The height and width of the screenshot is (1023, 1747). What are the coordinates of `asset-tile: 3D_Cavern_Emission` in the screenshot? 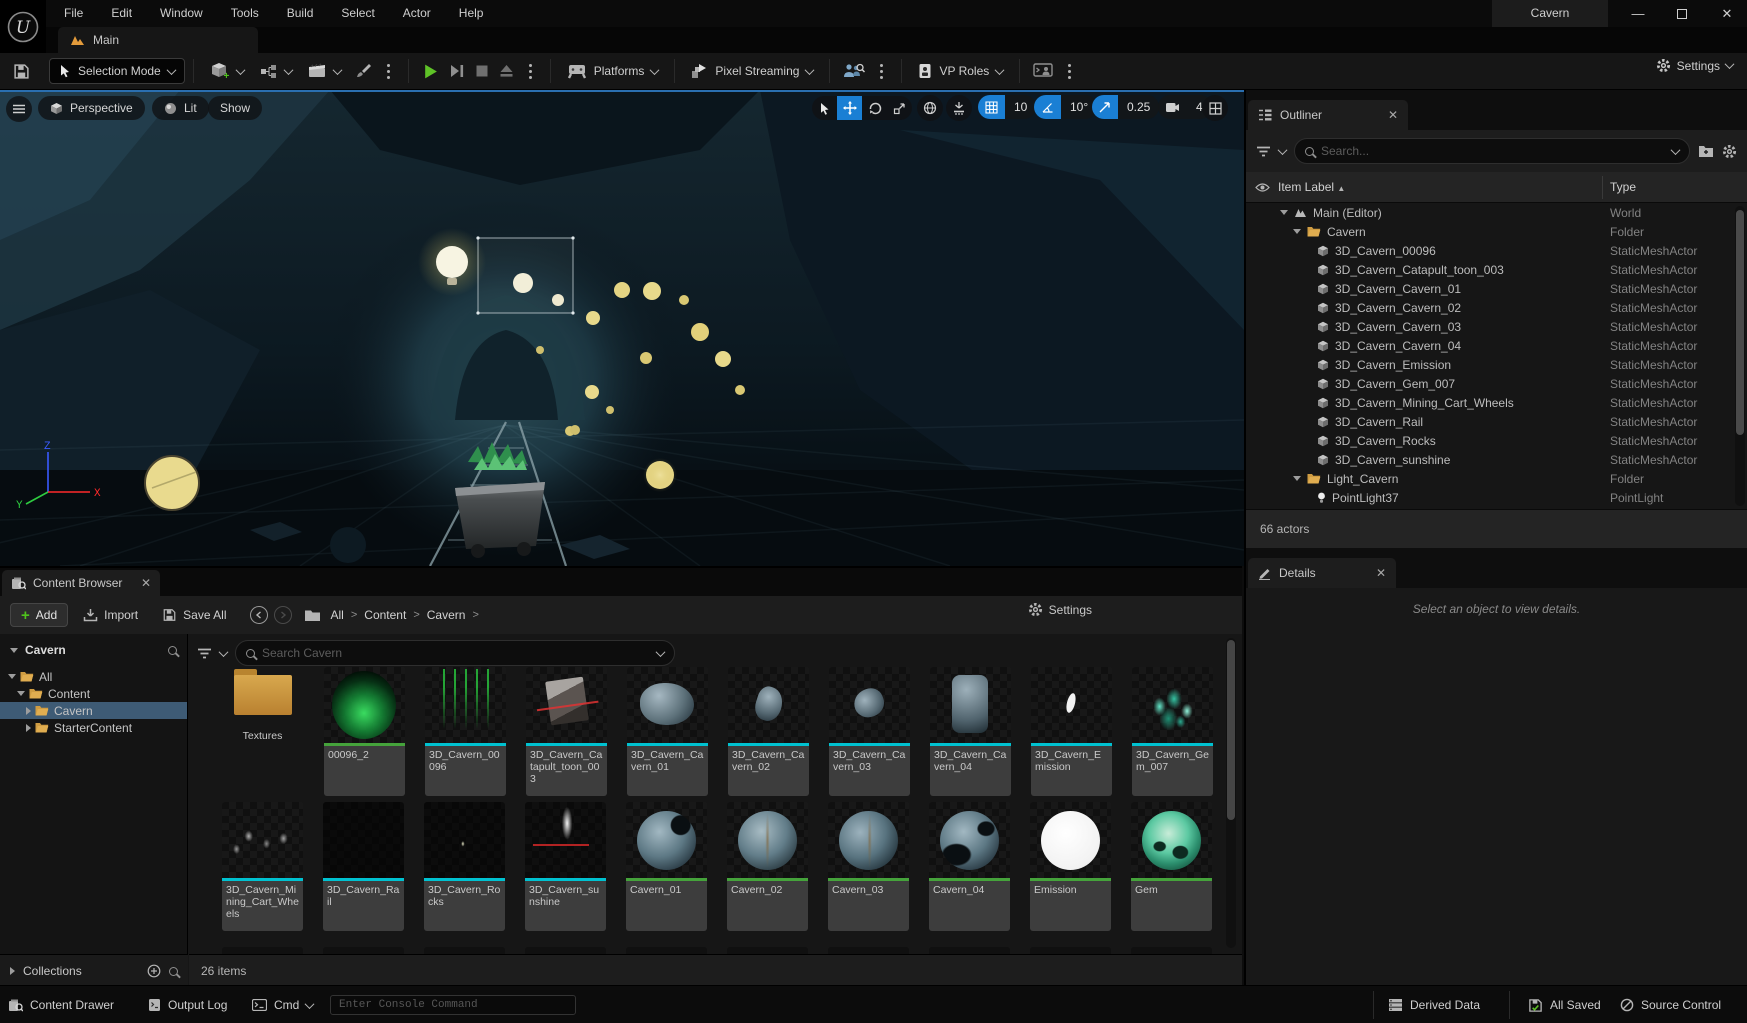 It's located at (1071, 731).